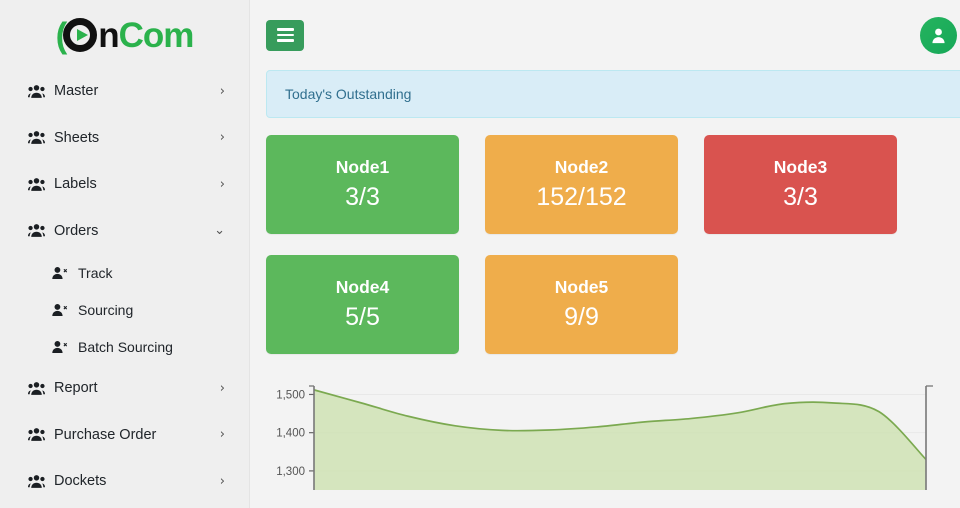 This screenshot has height=508, width=960. Describe the element at coordinates (95, 272) in the screenshot. I see `sidebar-subitem-label: Track` at that location.